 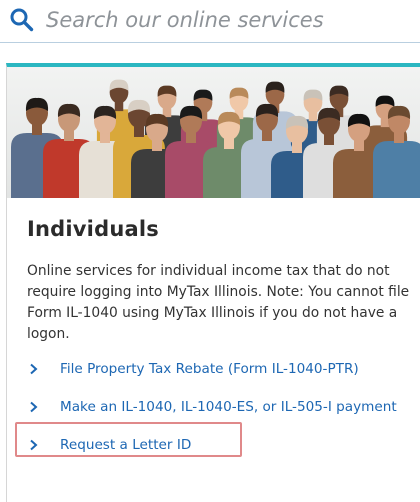 I want to click on link-request-letter-id: Request a Letter ID, so click(x=110, y=445).